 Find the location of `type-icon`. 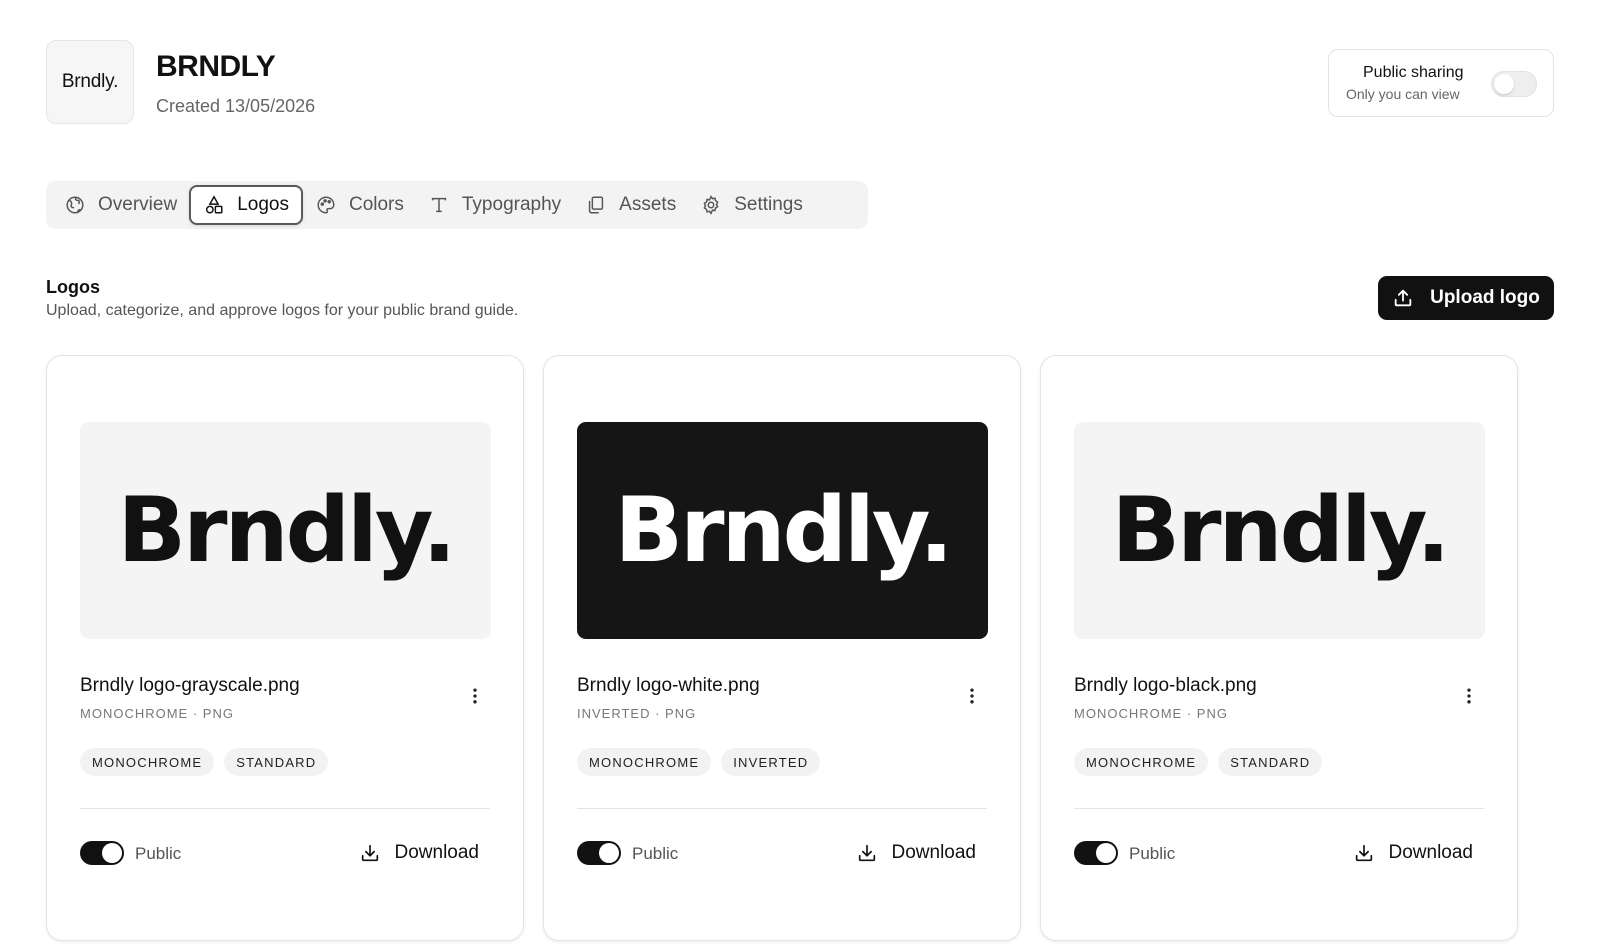

type-icon is located at coordinates (439, 205).